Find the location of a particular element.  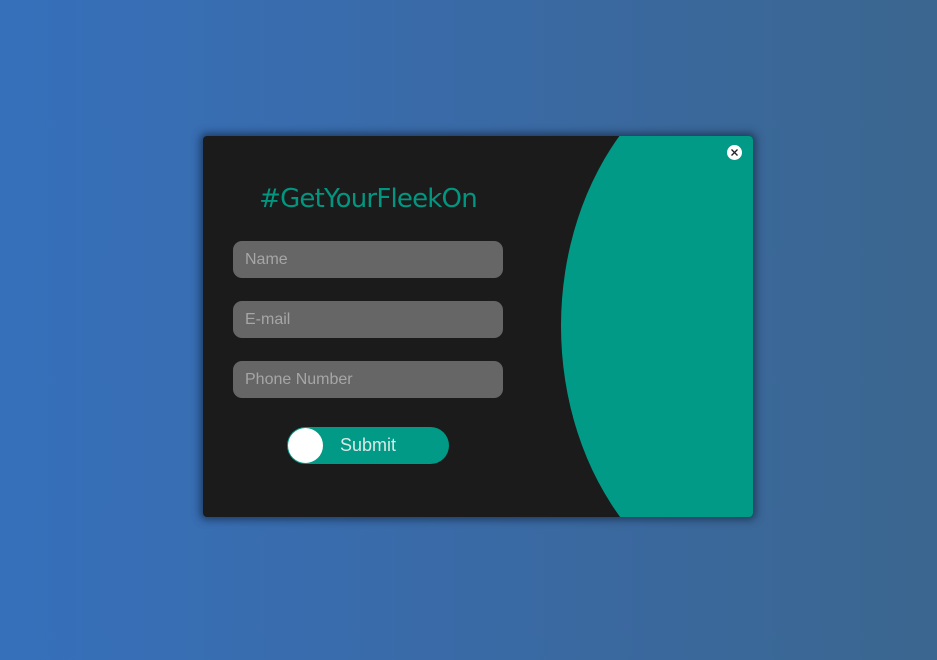

submit-toggle-knob is located at coordinates (305, 445).